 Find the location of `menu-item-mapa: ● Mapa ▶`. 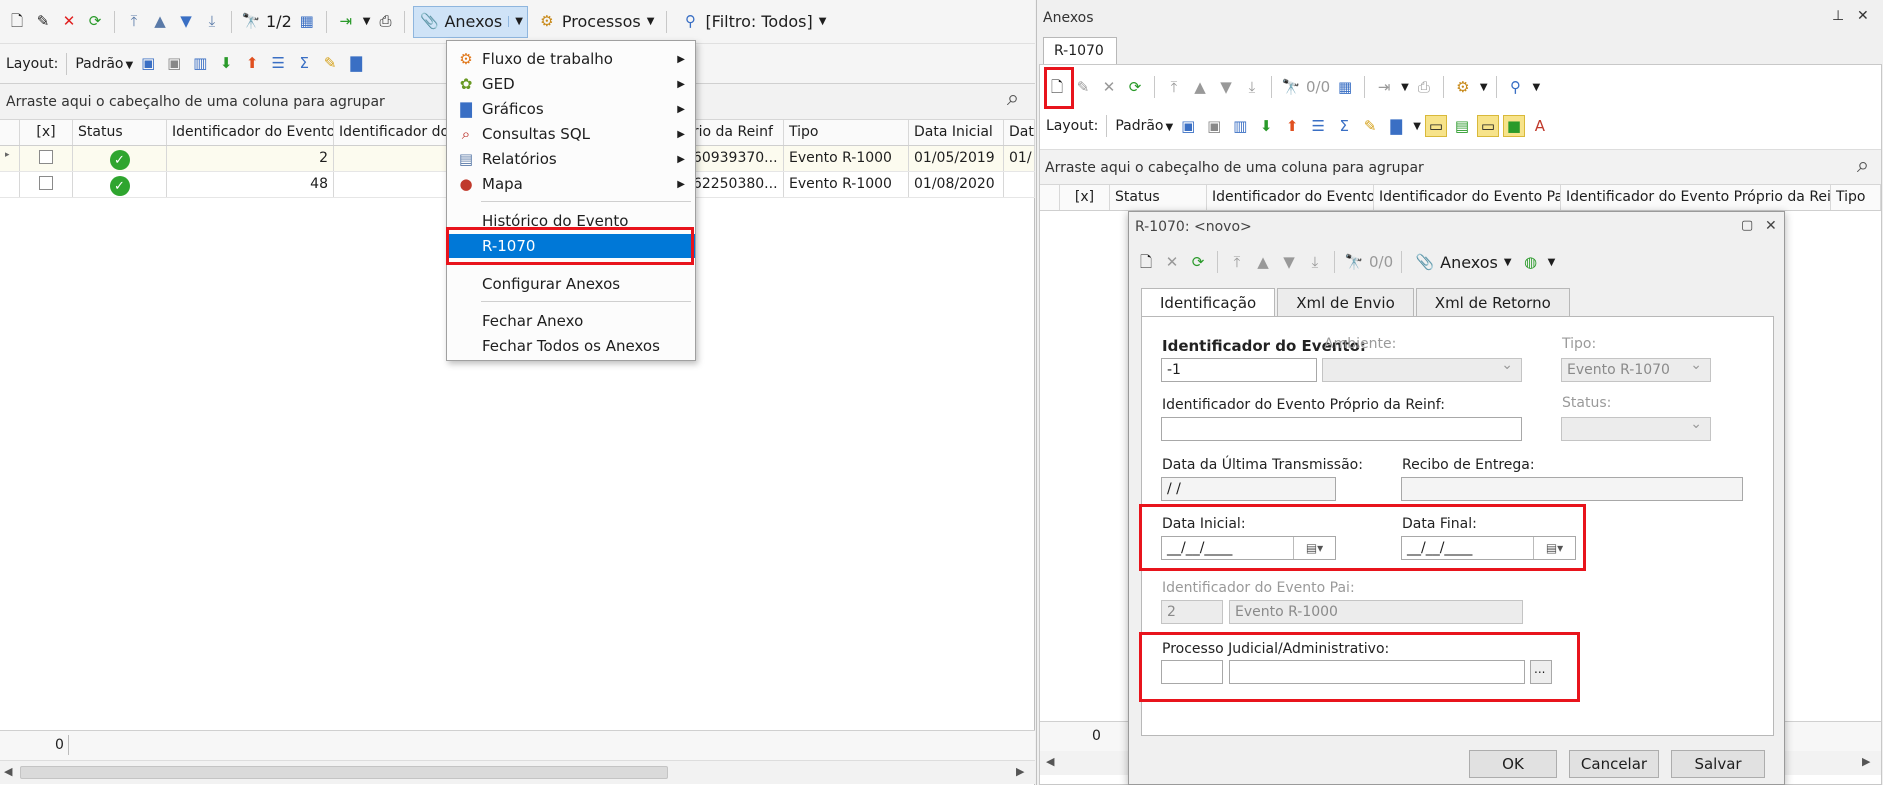

menu-item-mapa: ● Mapa ▶ is located at coordinates (571, 184).